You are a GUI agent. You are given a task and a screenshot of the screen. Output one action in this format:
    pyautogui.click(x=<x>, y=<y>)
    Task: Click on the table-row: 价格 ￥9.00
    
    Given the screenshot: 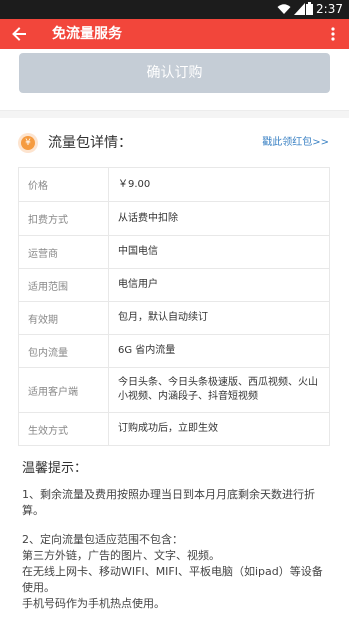 What is the action you would take?
    pyautogui.click(x=174, y=184)
    